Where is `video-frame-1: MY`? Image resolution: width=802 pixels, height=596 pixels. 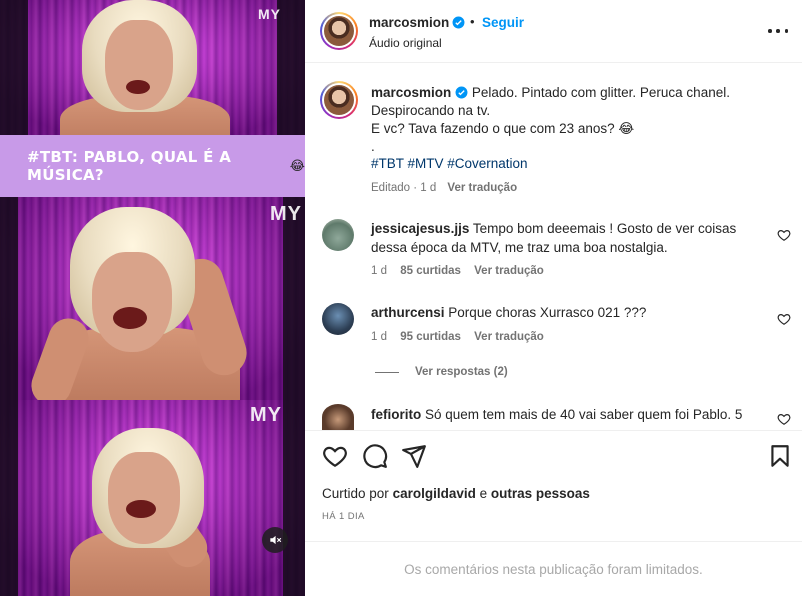
video-frame-1: MY is located at coordinates (152, 67).